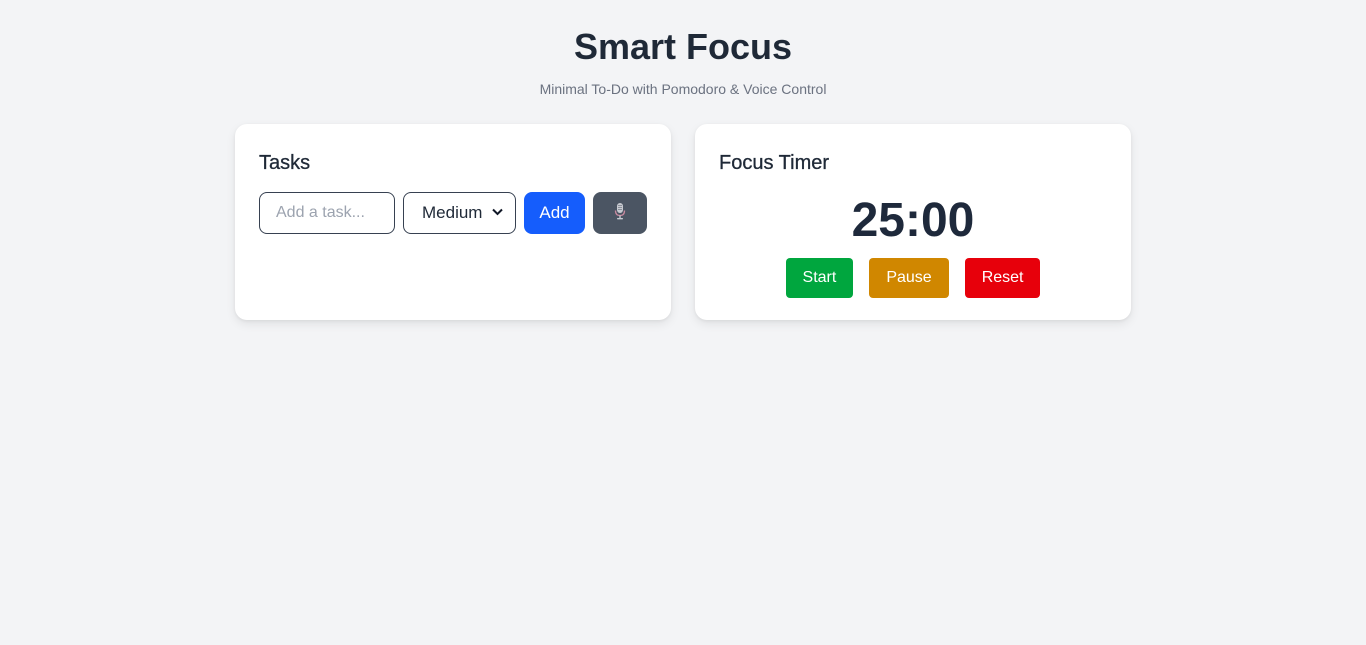 The image size is (1366, 645). What do you see at coordinates (285, 163) in the screenshot?
I see `tasks-title: Tasks` at bounding box center [285, 163].